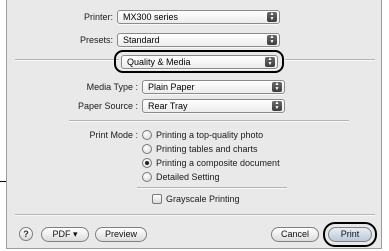 This screenshot has height=251, width=389. Describe the element at coordinates (168, 106) in the screenshot. I see `paper-source-value: Rear Tray` at that location.